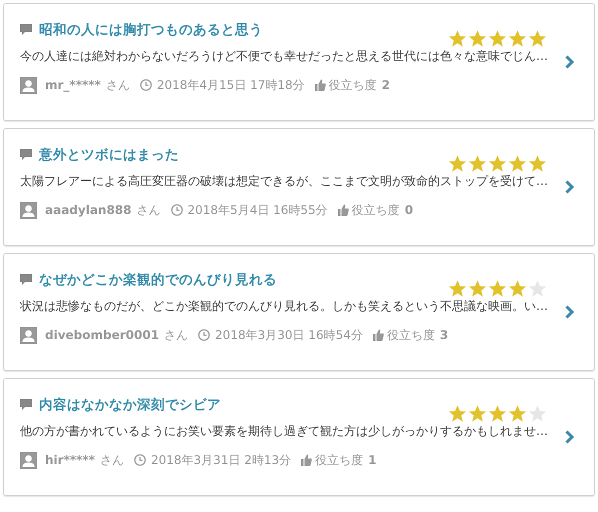 The image size is (598, 512). I want to click on review-title: 昭和の人には胸打つものあると思う, so click(151, 29).